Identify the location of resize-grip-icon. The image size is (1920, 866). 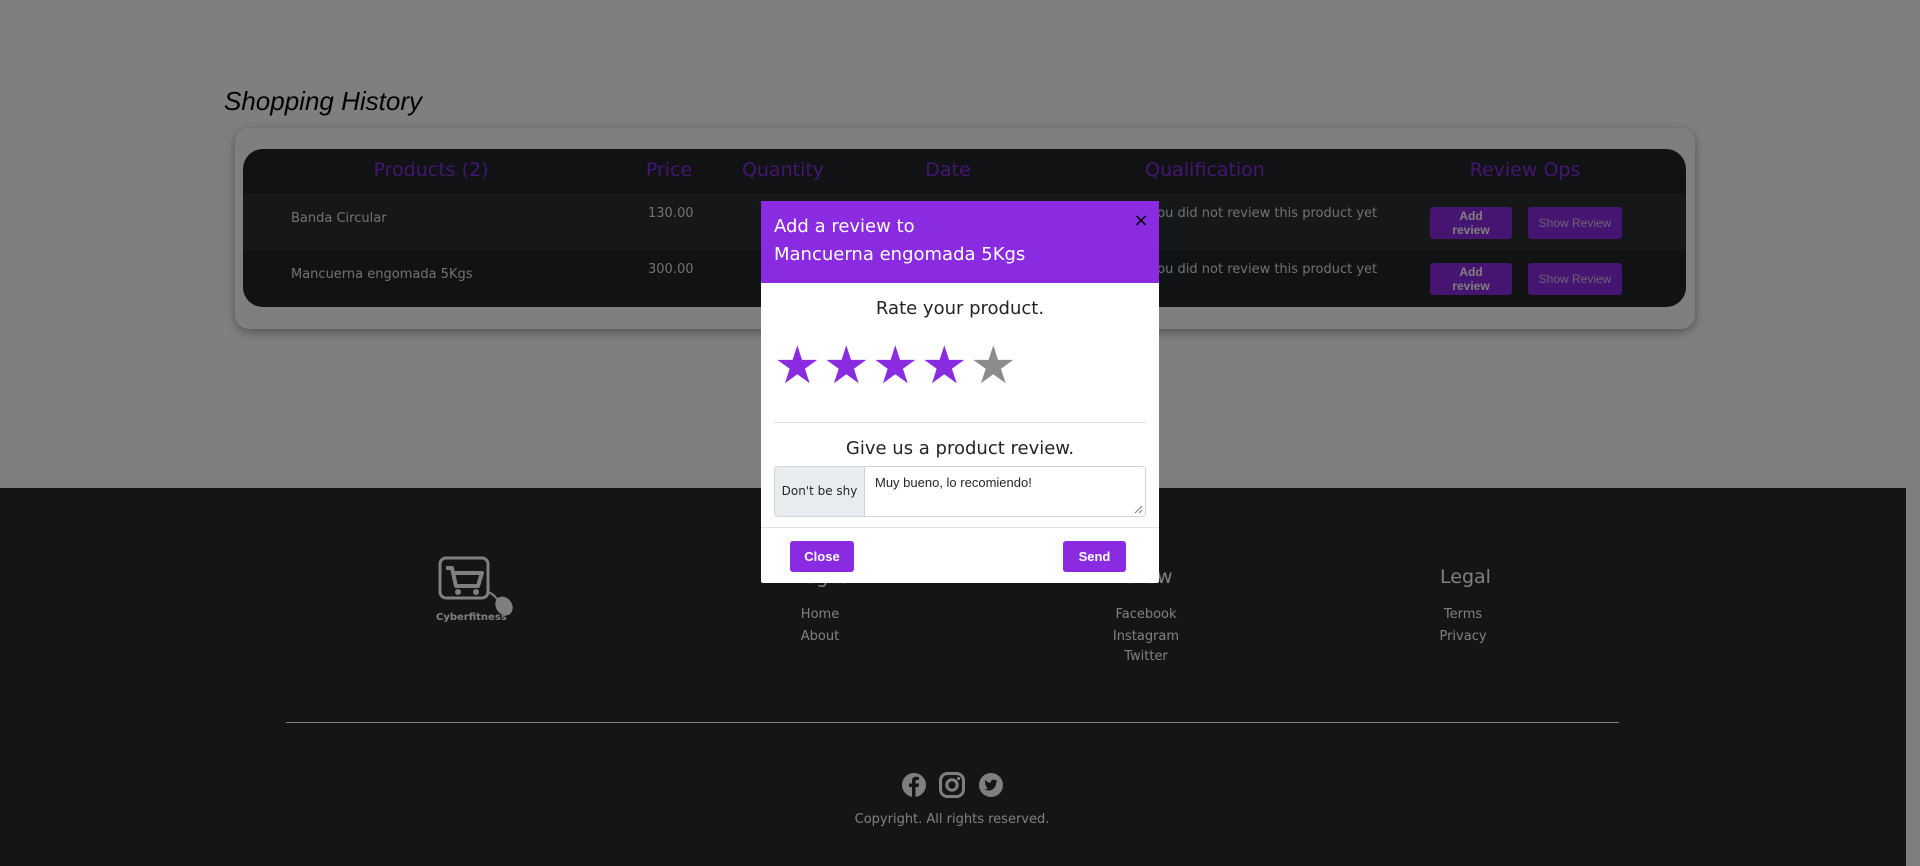
(1138, 509).